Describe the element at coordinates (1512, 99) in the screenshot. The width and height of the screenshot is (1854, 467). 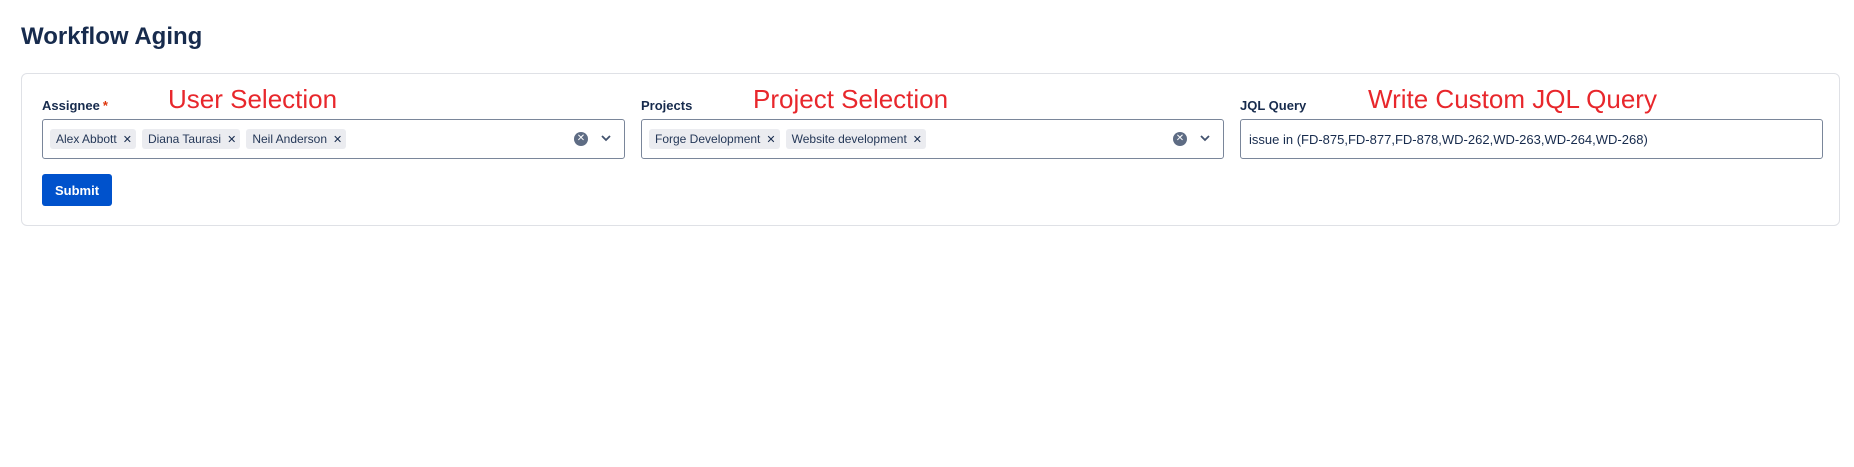
I see `jql-annotation: Write Custom JQL Query` at that location.